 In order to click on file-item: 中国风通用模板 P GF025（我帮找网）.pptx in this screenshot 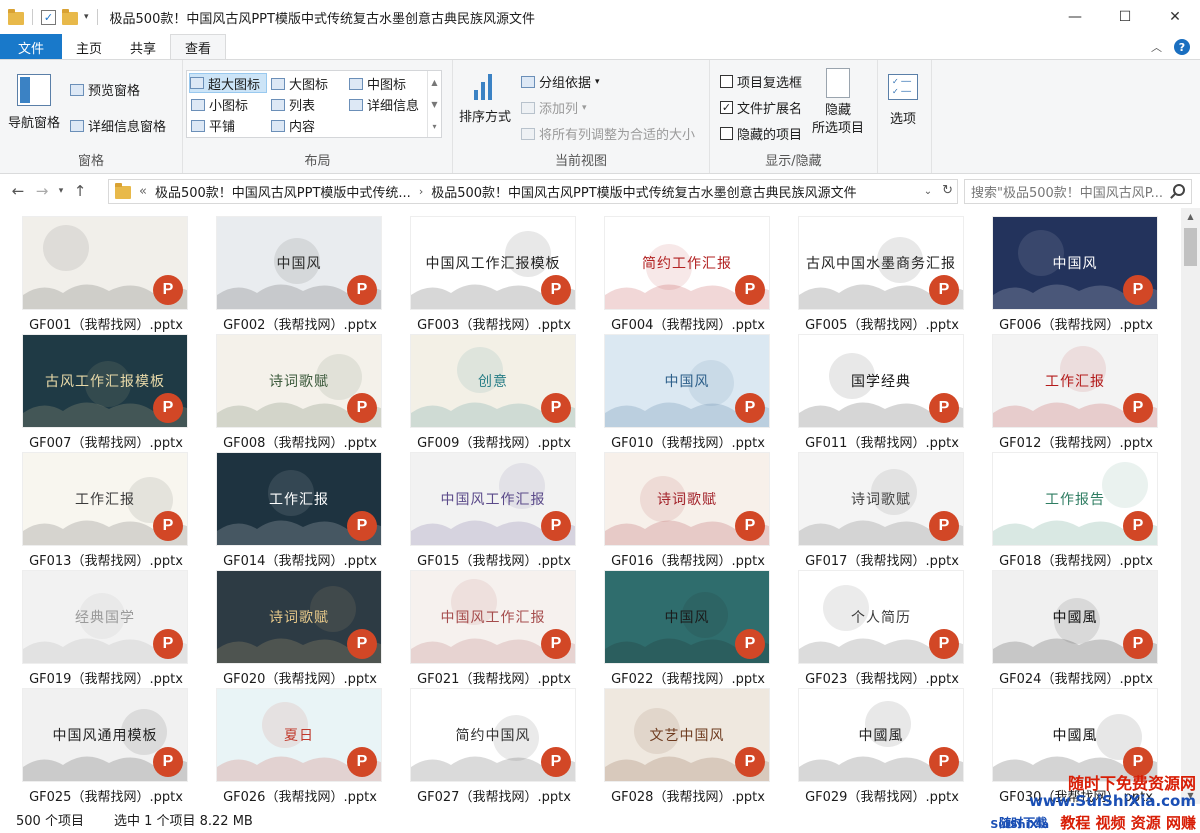, I will do `click(94, 743)`.